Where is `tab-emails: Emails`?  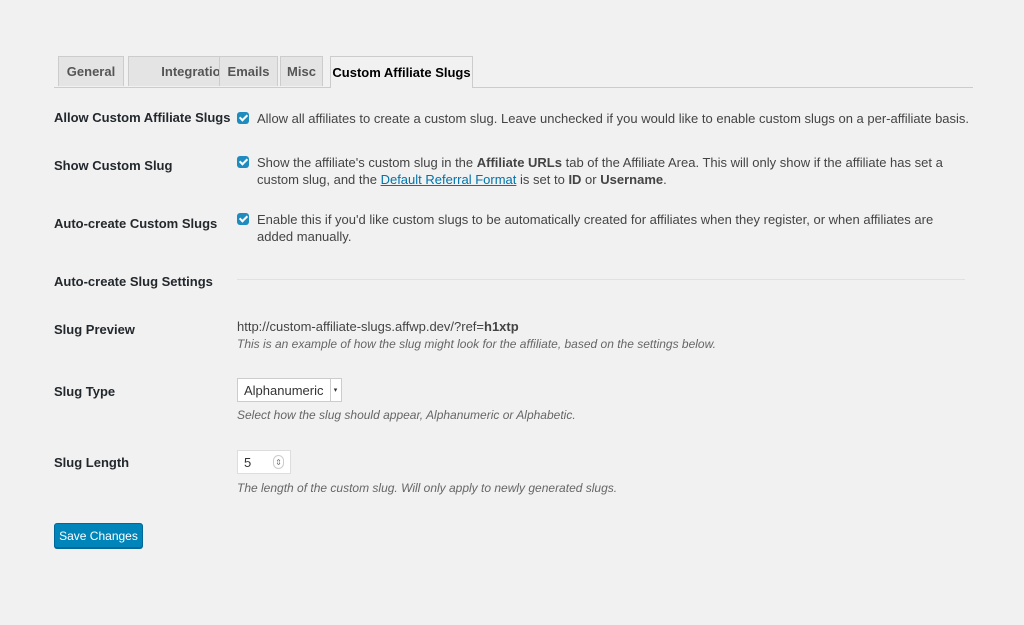
tab-emails: Emails is located at coordinates (248, 71).